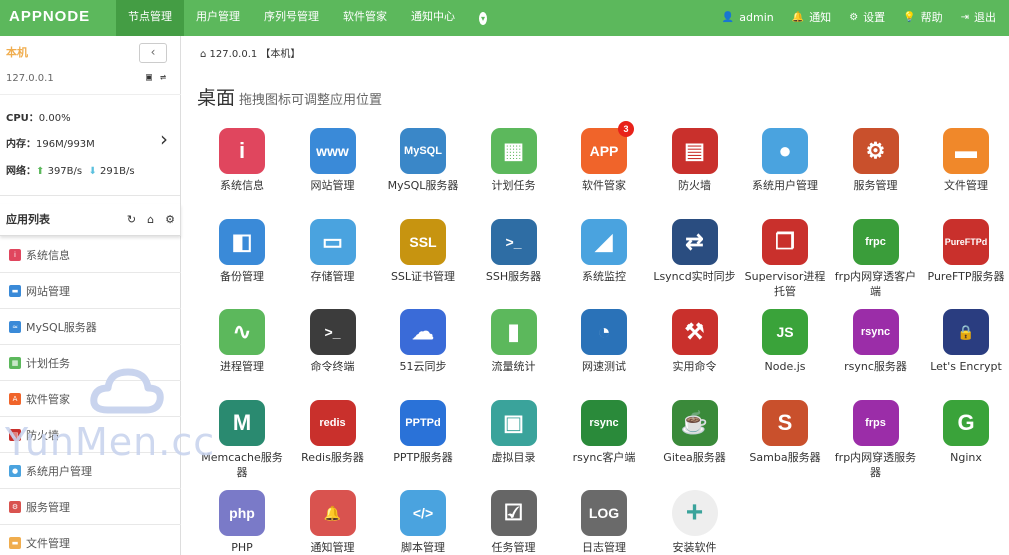 The image size is (1009, 555). I want to click on app-icon: ▭, so click(332, 241).